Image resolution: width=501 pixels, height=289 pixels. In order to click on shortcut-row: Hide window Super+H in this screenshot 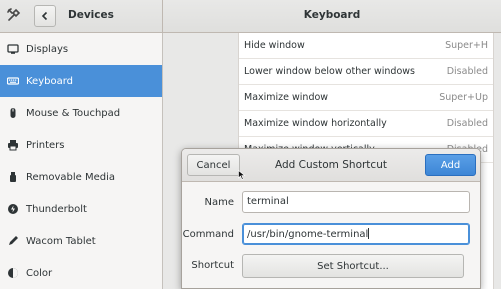, I will do `click(366, 46)`.